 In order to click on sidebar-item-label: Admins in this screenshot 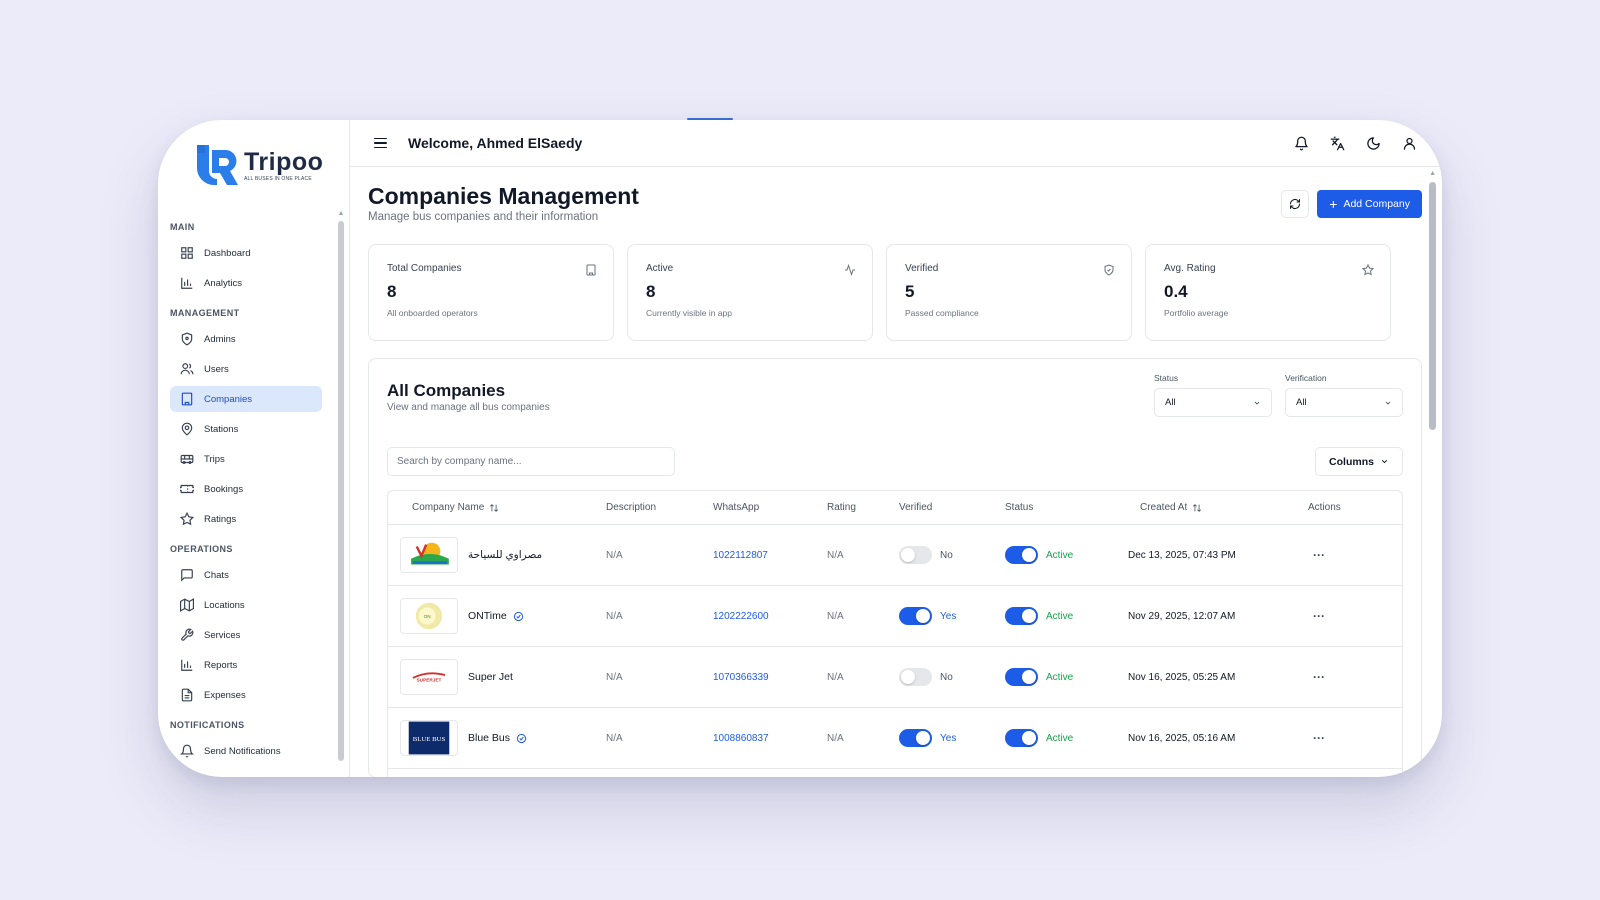, I will do `click(220, 339)`.